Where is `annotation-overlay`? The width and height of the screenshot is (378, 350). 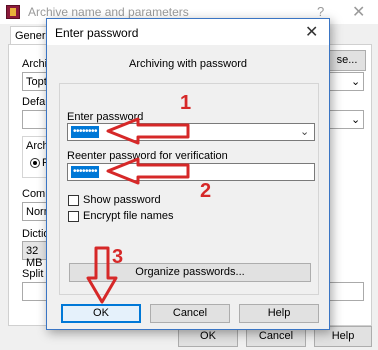 annotation-overlay is located at coordinates (138, 210).